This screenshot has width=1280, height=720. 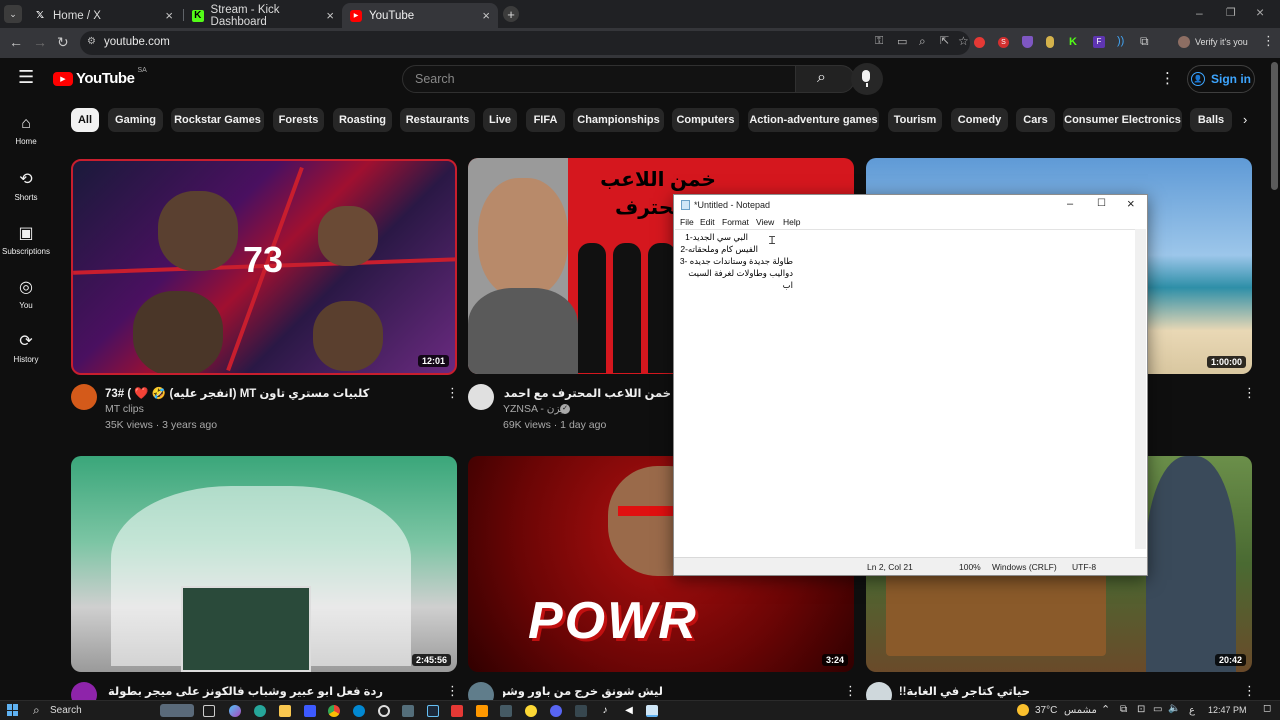 I want to click on hamburger-menu-icon: ☰, so click(x=26, y=77).